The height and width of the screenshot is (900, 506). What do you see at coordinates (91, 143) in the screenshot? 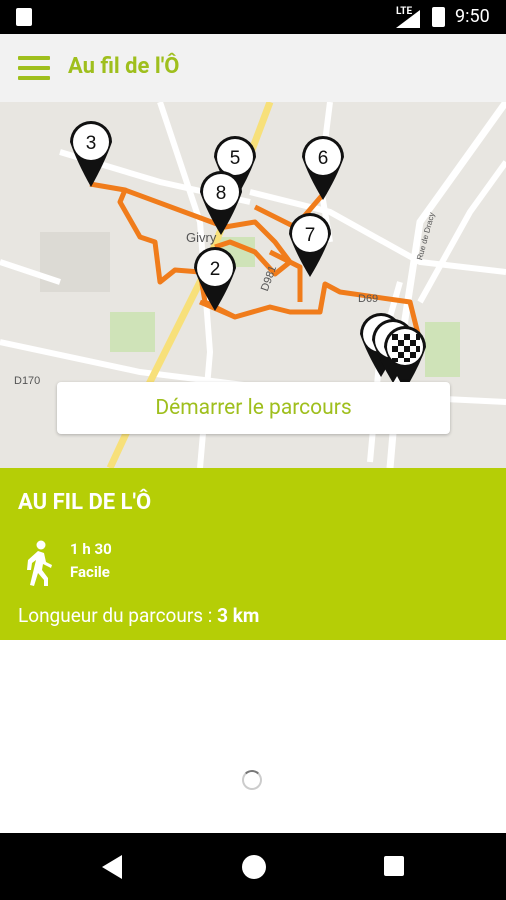
I see `svg-text: 3` at bounding box center [91, 143].